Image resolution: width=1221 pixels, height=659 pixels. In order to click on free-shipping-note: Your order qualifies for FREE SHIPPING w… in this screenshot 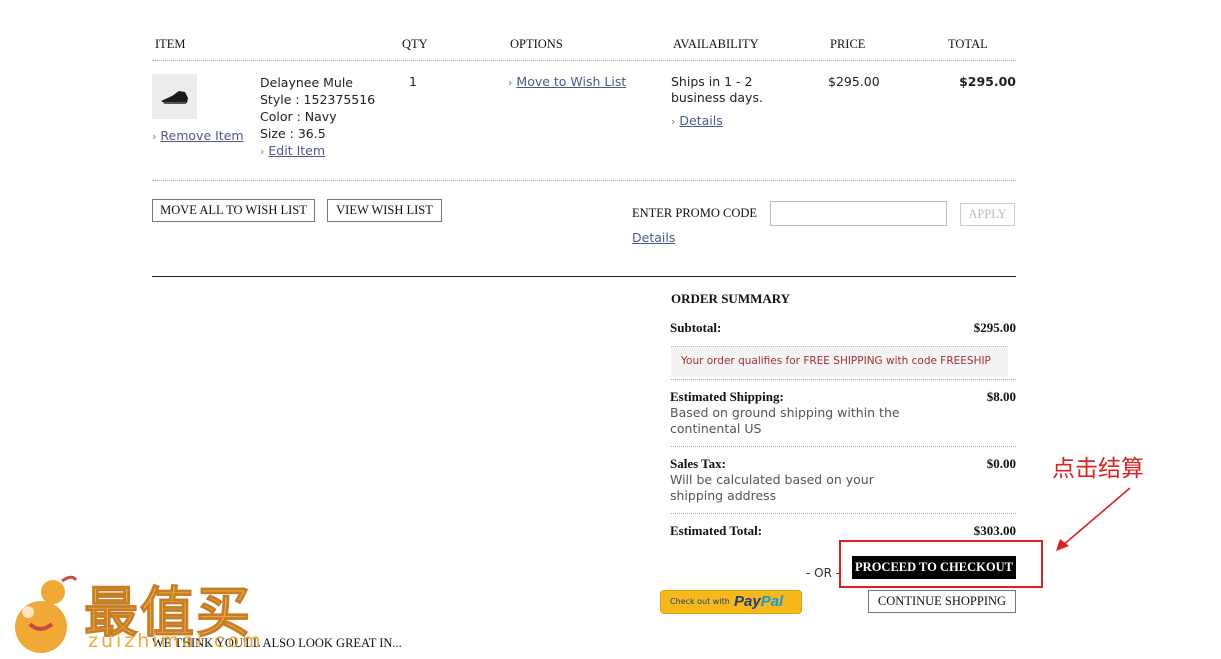, I will do `click(839, 361)`.